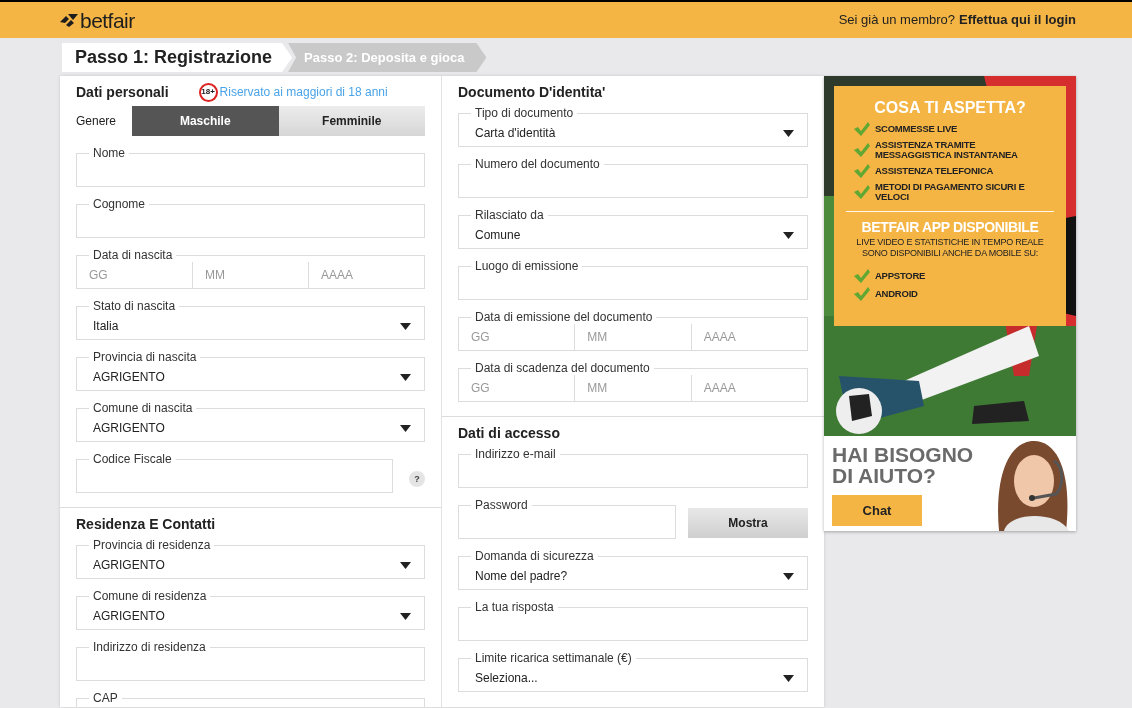 The image size is (1132, 708). I want to click on dropdown: Provincia di nascita AGRIGENTO, so click(250, 370).